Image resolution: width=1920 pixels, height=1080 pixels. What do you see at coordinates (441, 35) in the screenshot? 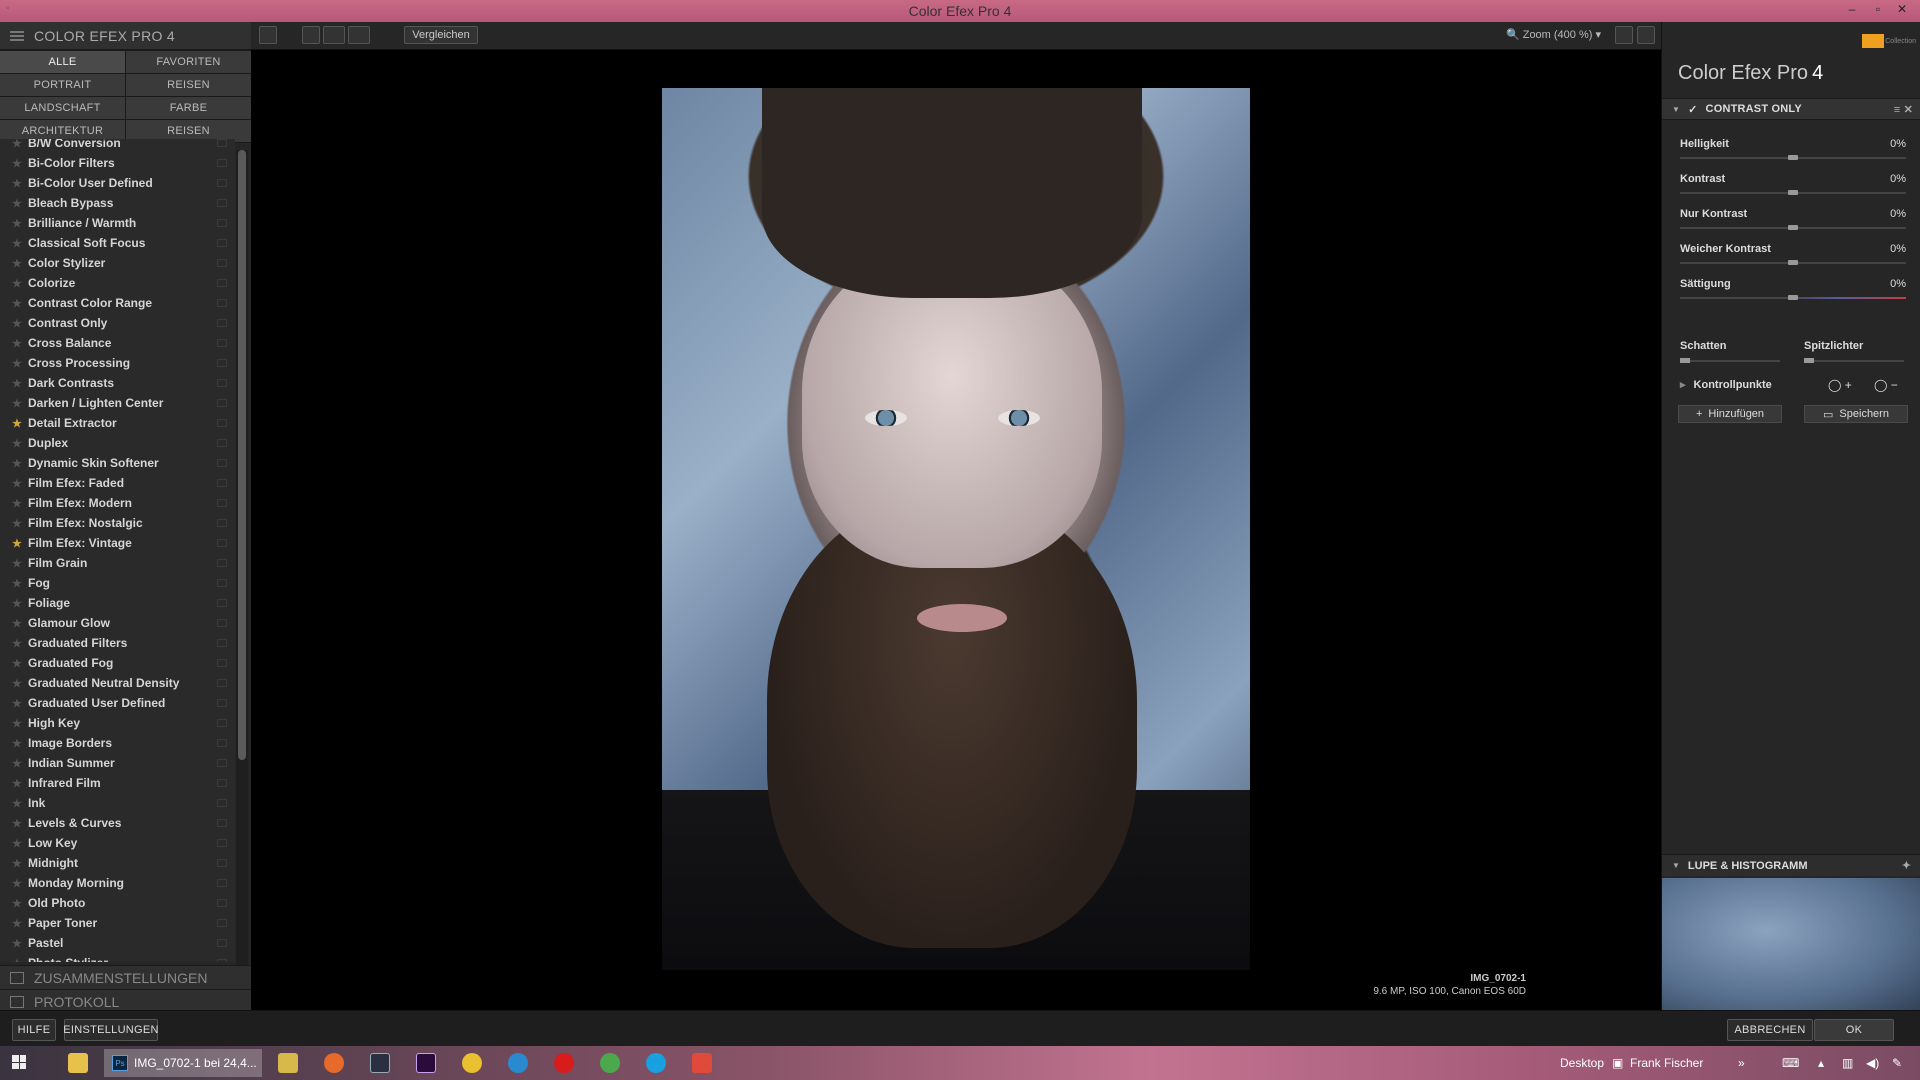
I see `compare-button: Vergleichen` at bounding box center [441, 35].